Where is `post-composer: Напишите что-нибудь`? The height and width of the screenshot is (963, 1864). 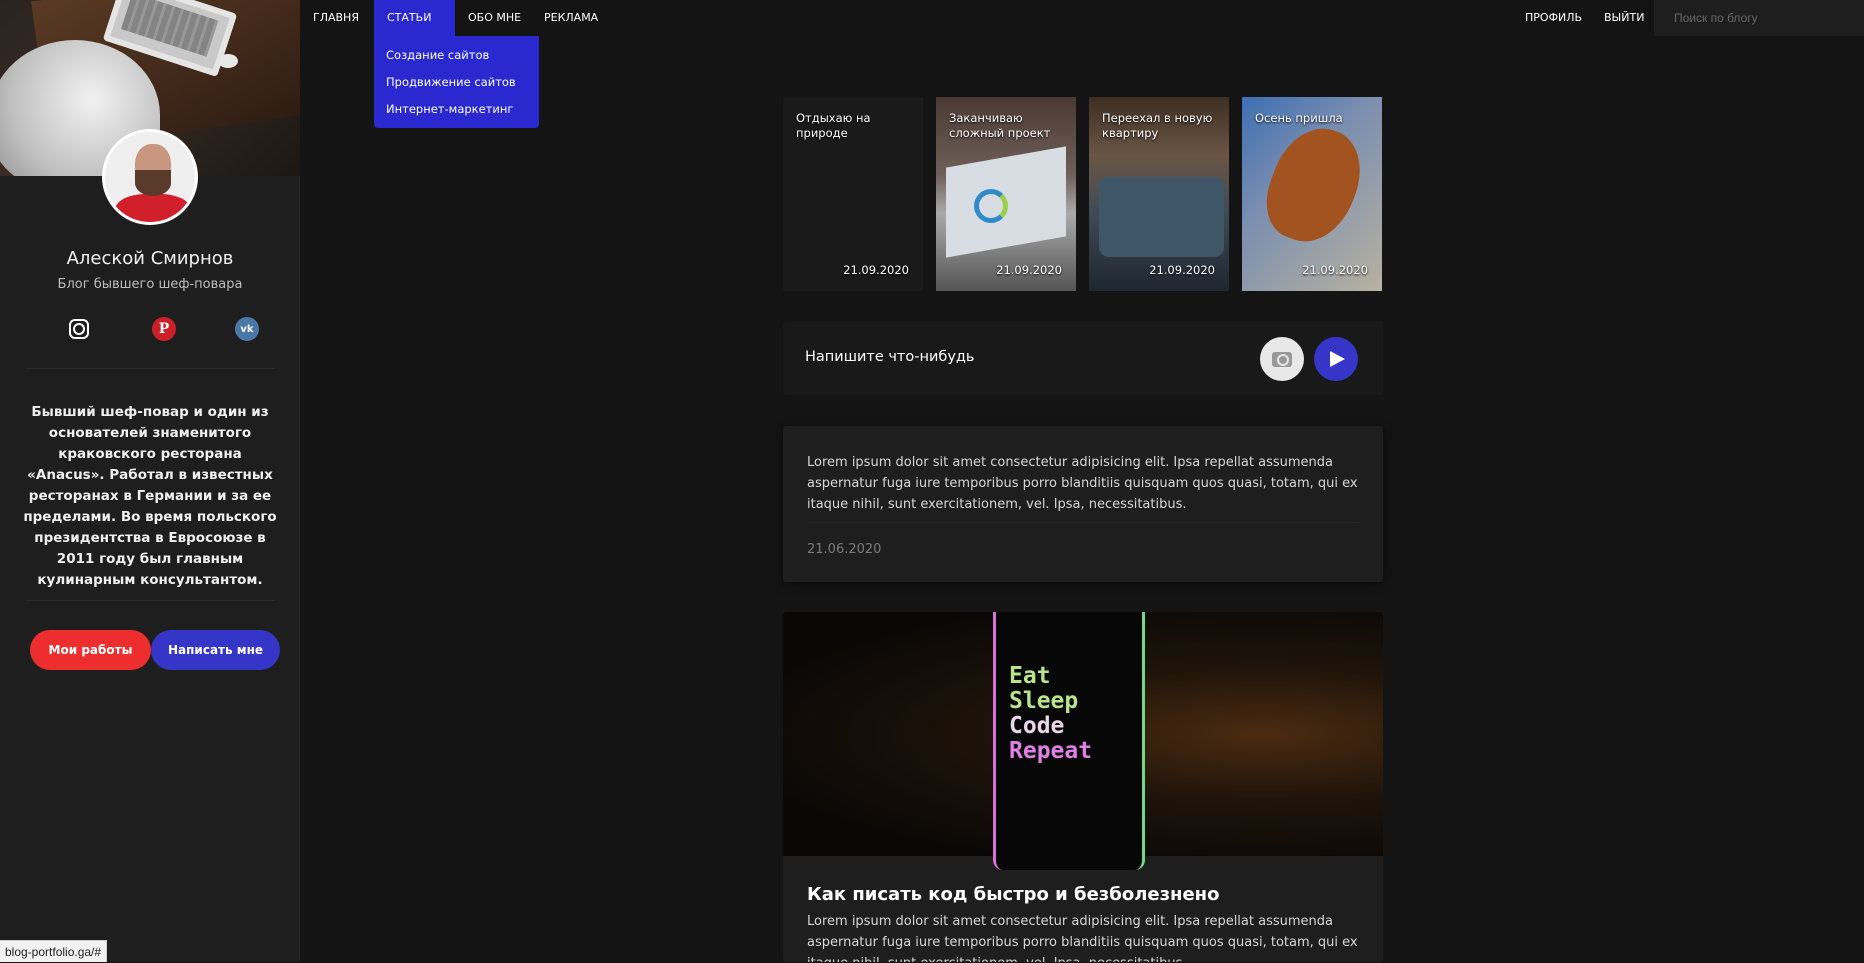
post-composer: Напишите что-нибудь is located at coordinates (1083, 358).